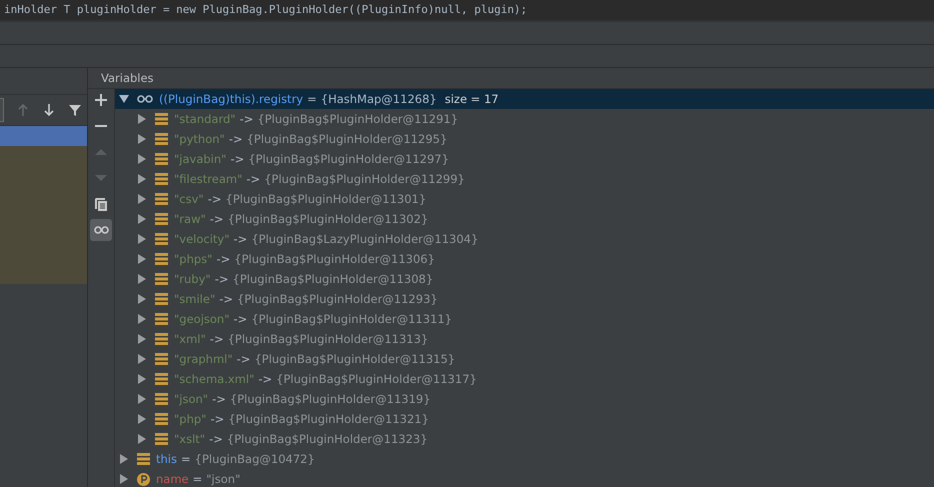 The image size is (934, 487). I want to click on variable-value: {PluginBag$PluginHolder@11301}, so click(326, 199).